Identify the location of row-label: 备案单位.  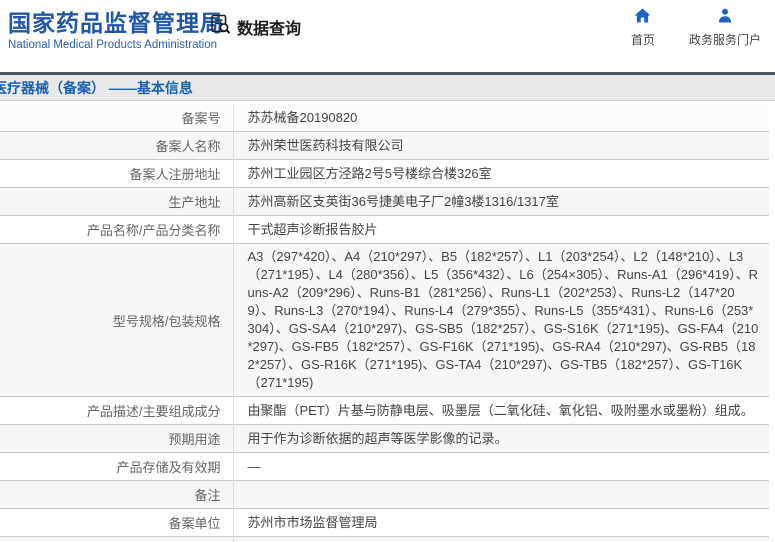
(194, 523).